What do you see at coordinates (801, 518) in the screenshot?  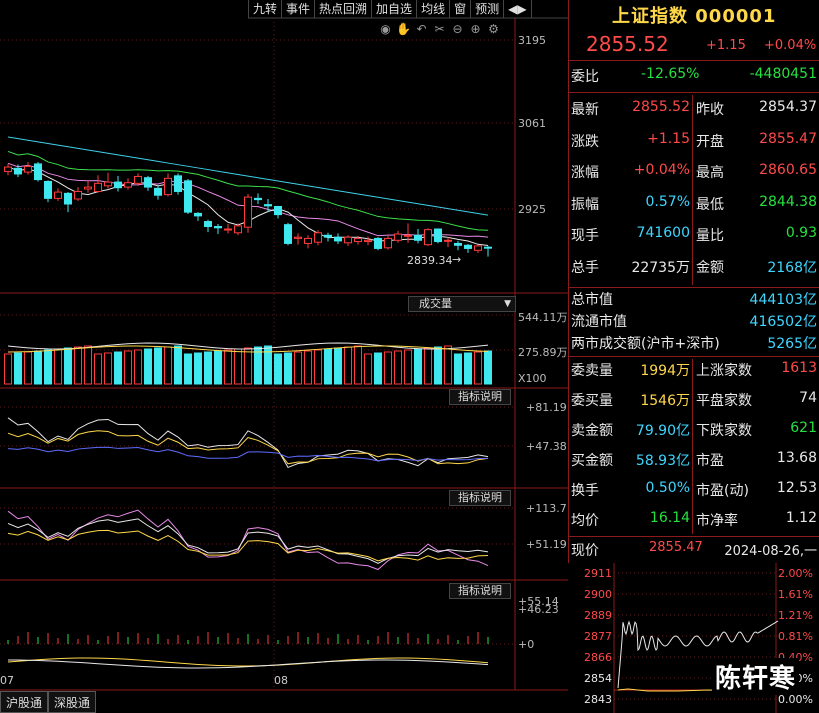 I see `quote-value: 1.12` at bounding box center [801, 518].